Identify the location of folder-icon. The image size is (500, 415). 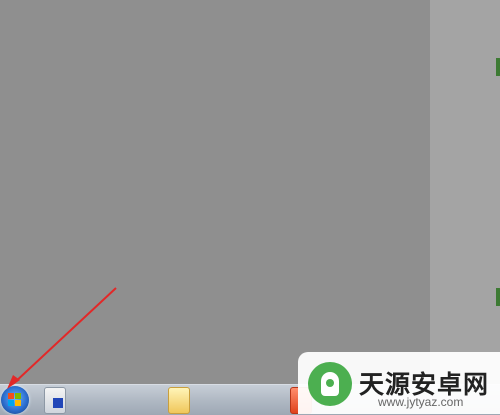
(179, 400).